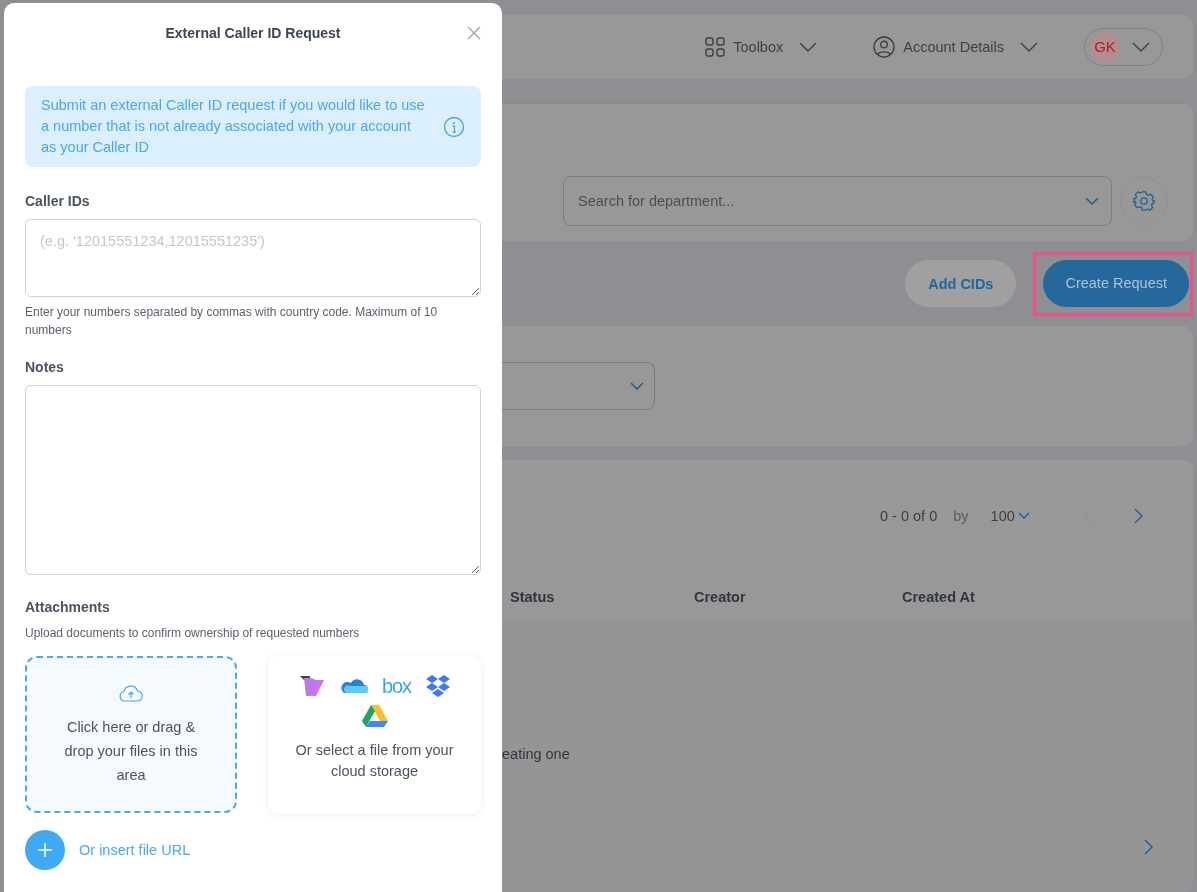 Image resolution: width=1197 pixels, height=892 pixels. What do you see at coordinates (533, 596) in the screenshot?
I see `column-header: Status` at bounding box center [533, 596].